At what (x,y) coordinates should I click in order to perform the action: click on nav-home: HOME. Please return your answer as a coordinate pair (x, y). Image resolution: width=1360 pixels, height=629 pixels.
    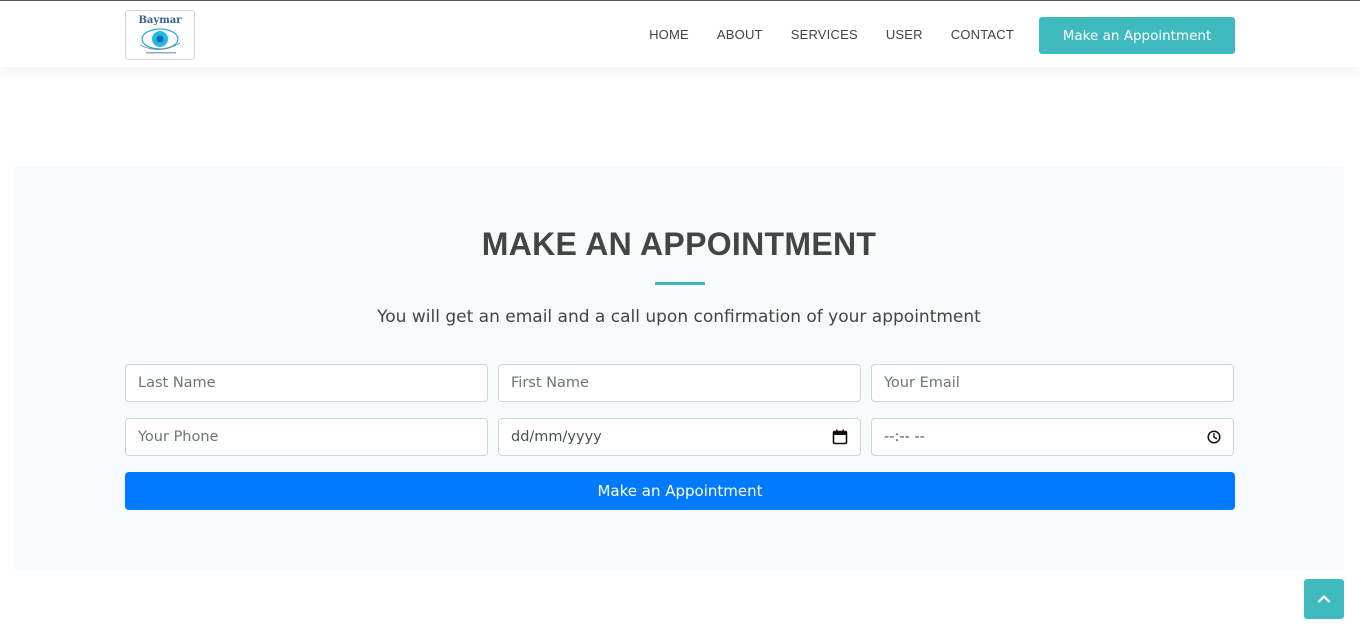
    Looking at the image, I should click on (669, 34).